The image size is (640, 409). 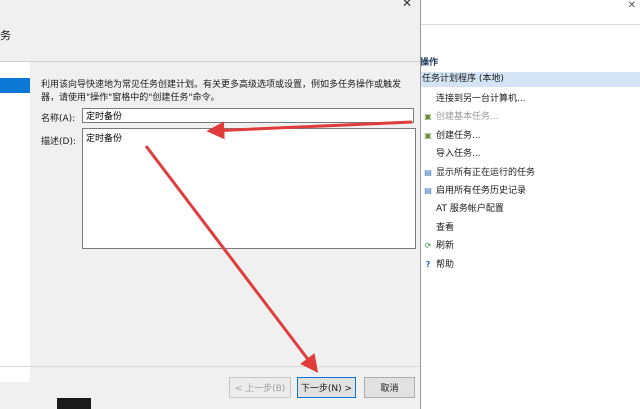 What do you see at coordinates (74, 403) in the screenshot?
I see `taskbar-fragment` at bounding box center [74, 403].